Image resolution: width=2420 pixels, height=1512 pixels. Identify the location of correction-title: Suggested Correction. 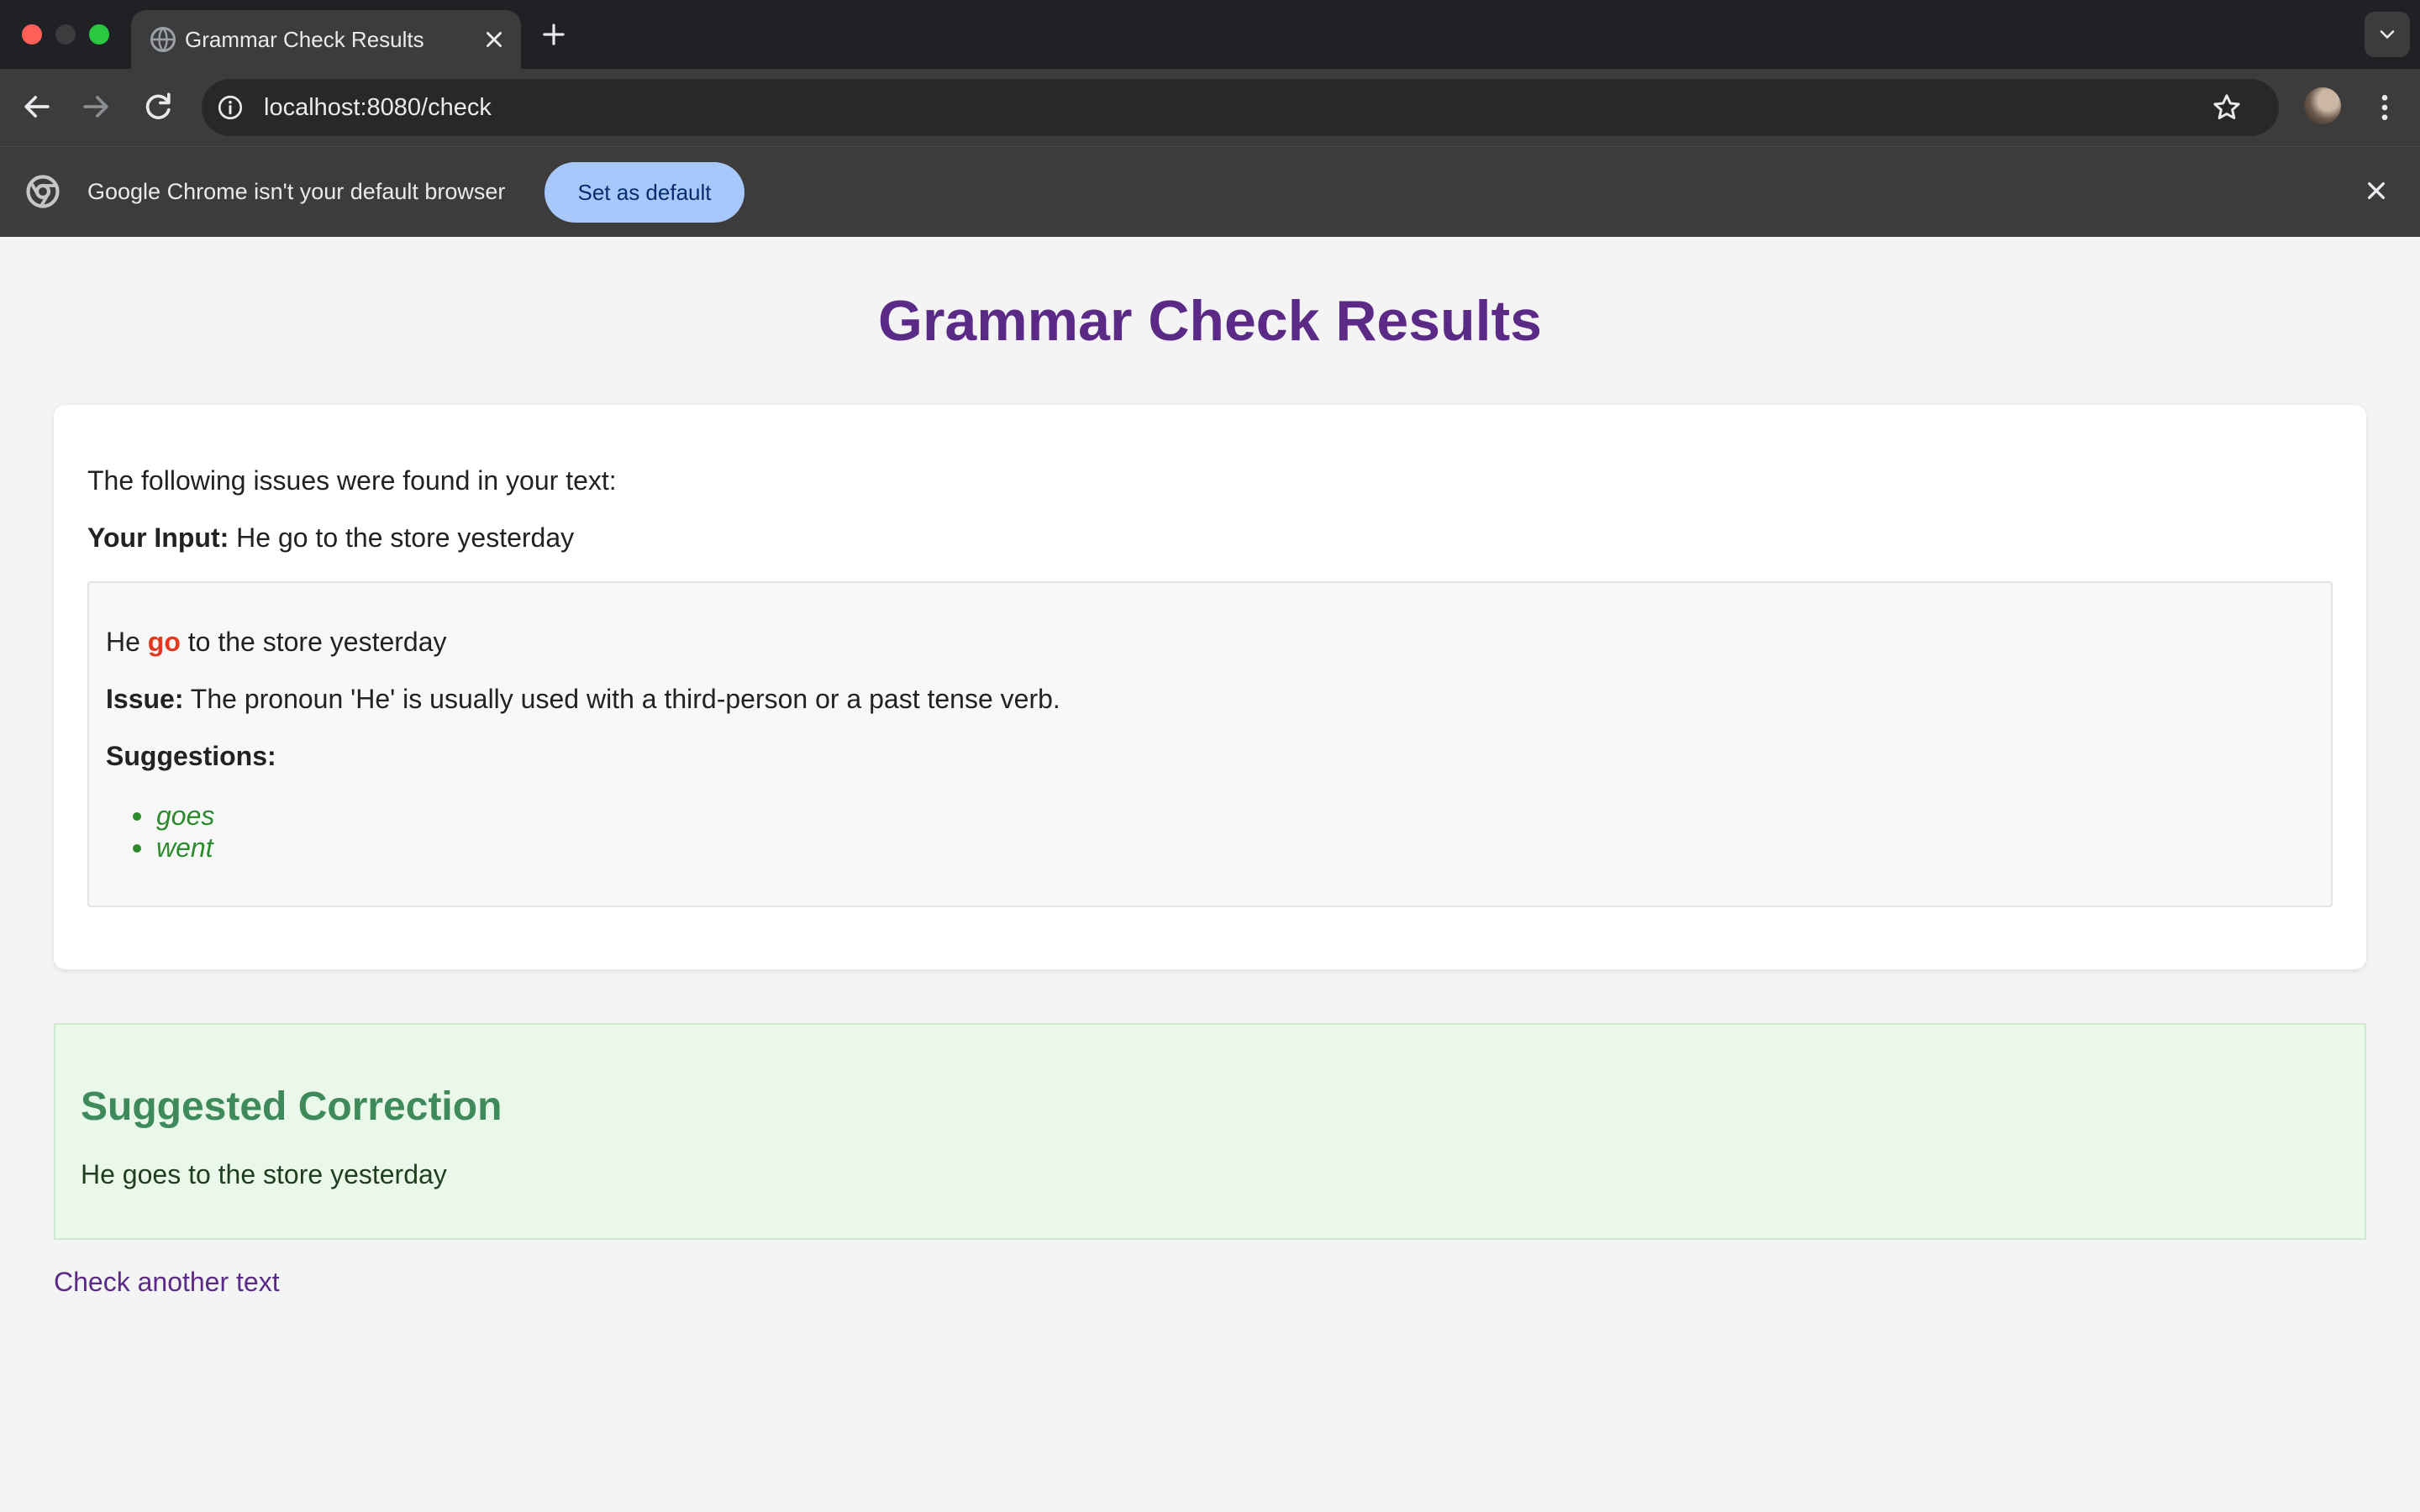
(291, 1106).